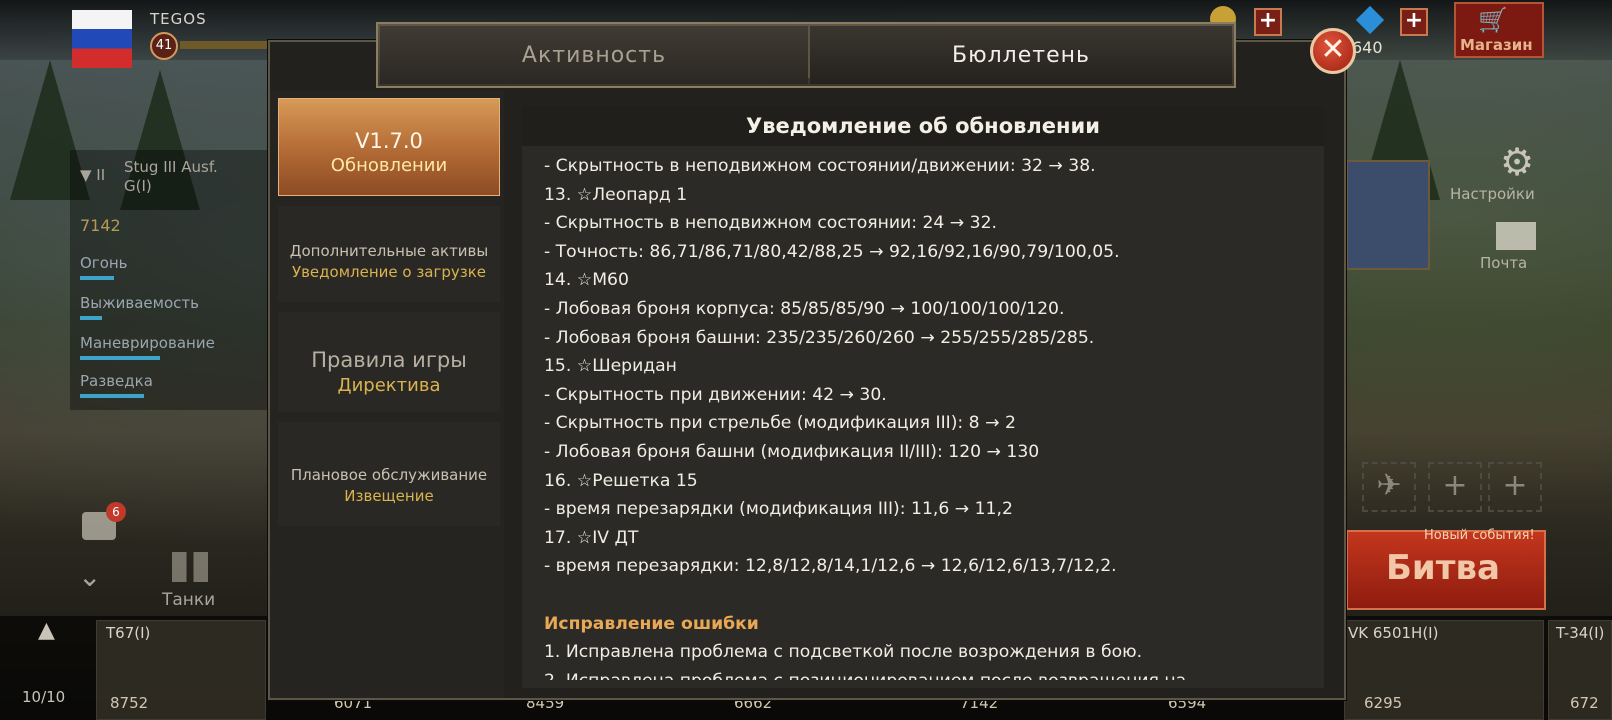 The height and width of the screenshot is (720, 1612). Describe the element at coordinates (1383, 703) in the screenshot. I see `tank-card-cost: 6295` at that location.